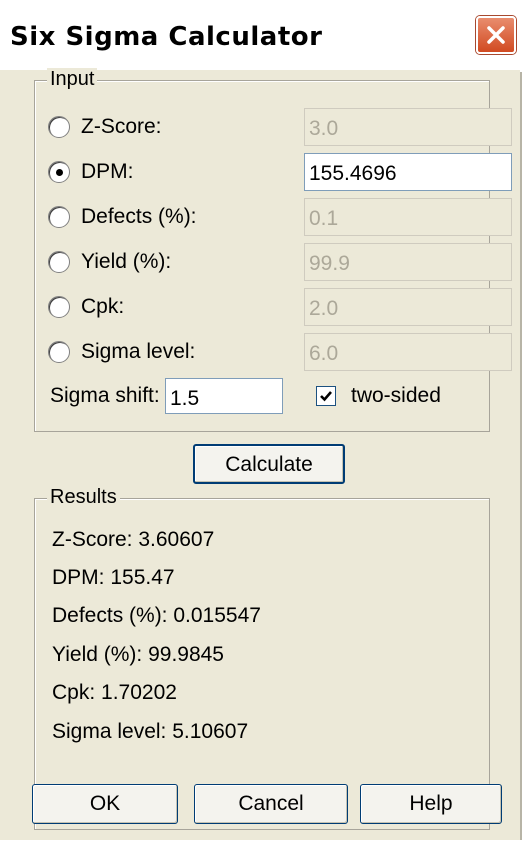  Describe the element at coordinates (138, 654) in the screenshot. I see `result-yield: Yield (%): 99.9845` at that location.